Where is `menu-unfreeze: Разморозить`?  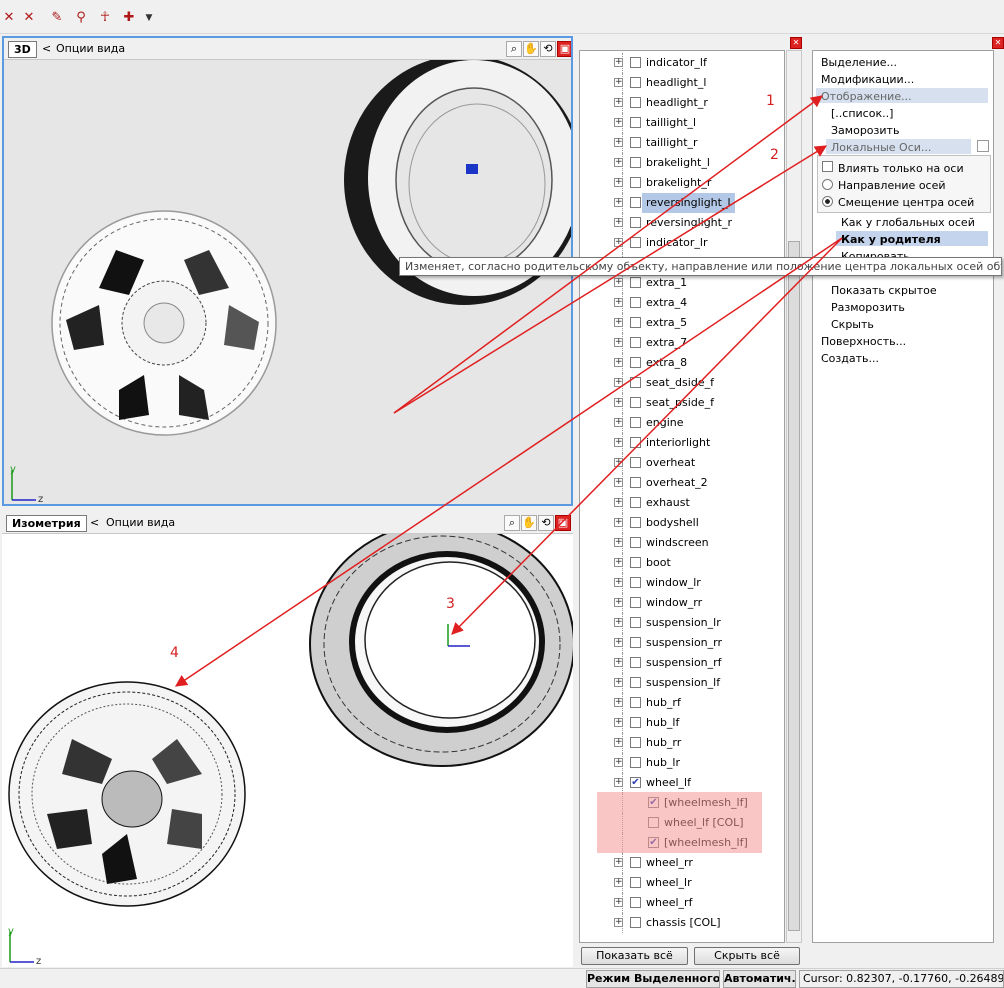 menu-unfreeze: Разморозить is located at coordinates (868, 307).